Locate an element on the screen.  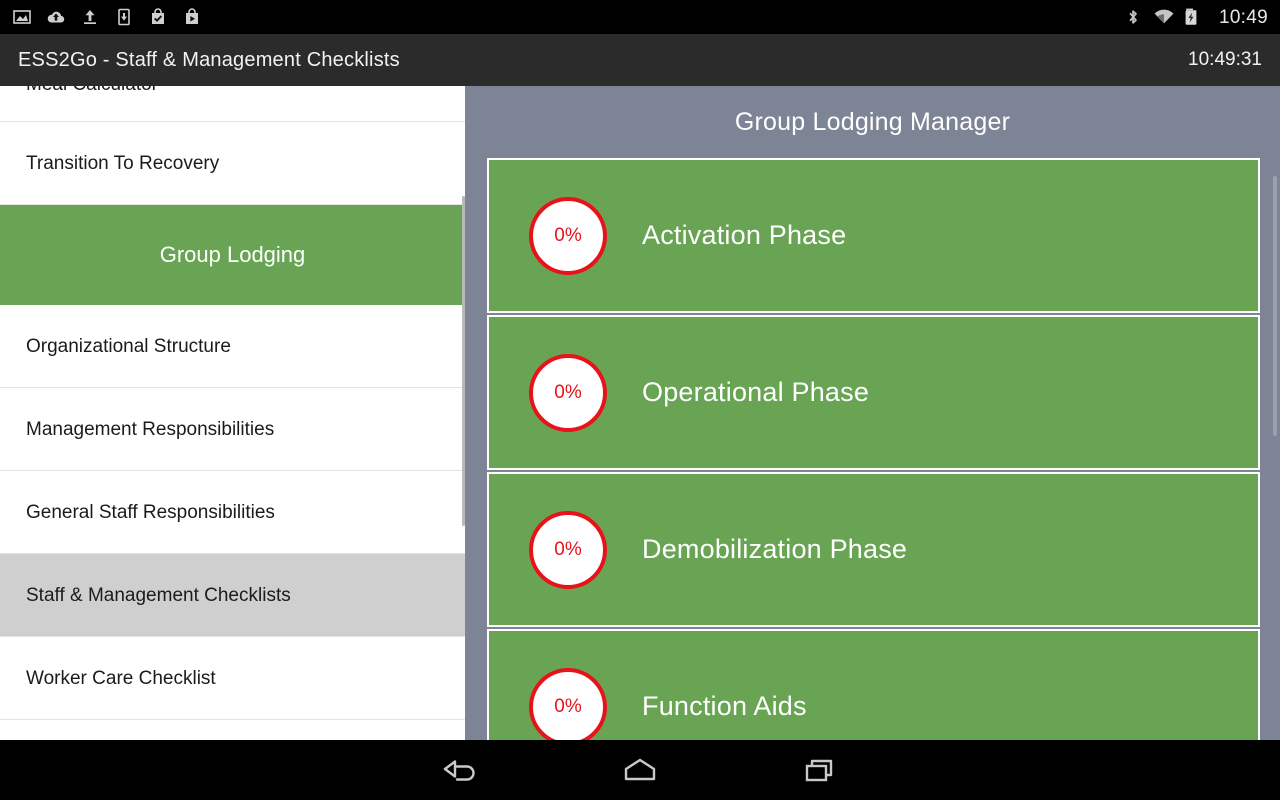
sidebar-item-label: Management Responsibilities is located at coordinates (150, 429).